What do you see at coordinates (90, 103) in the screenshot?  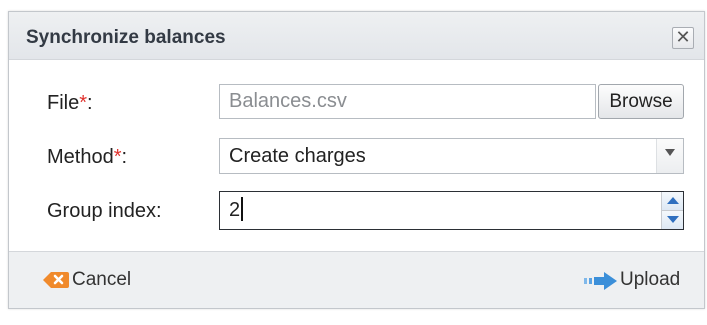 I see `file-label-suffix: :` at bounding box center [90, 103].